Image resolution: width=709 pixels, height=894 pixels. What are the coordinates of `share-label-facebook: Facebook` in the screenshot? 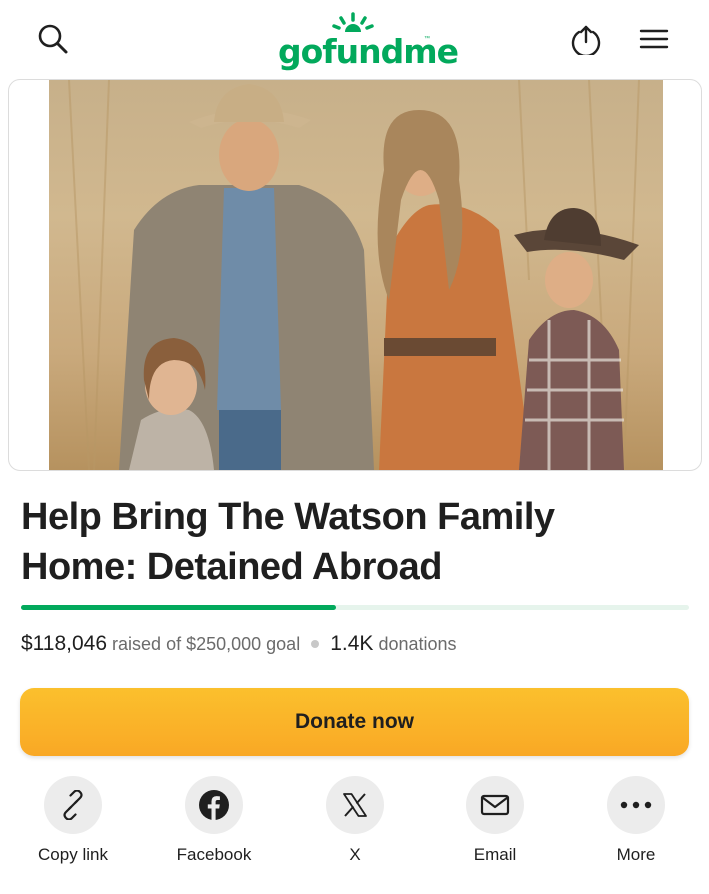 It's located at (214, 854).